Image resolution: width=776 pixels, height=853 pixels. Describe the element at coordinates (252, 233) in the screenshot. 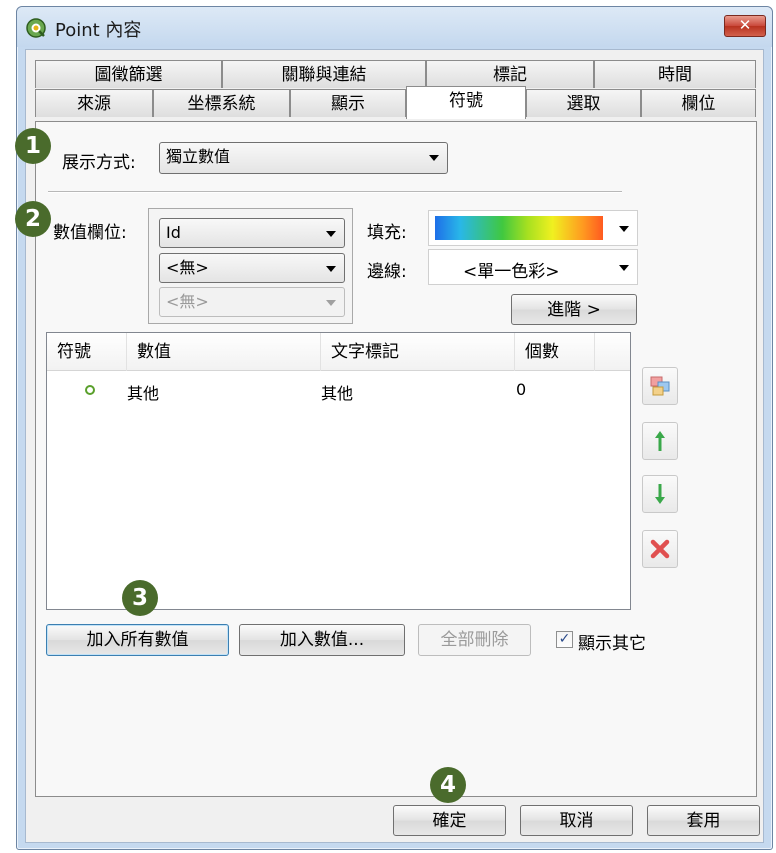

I see `value-field-select-1: Id` at that location.